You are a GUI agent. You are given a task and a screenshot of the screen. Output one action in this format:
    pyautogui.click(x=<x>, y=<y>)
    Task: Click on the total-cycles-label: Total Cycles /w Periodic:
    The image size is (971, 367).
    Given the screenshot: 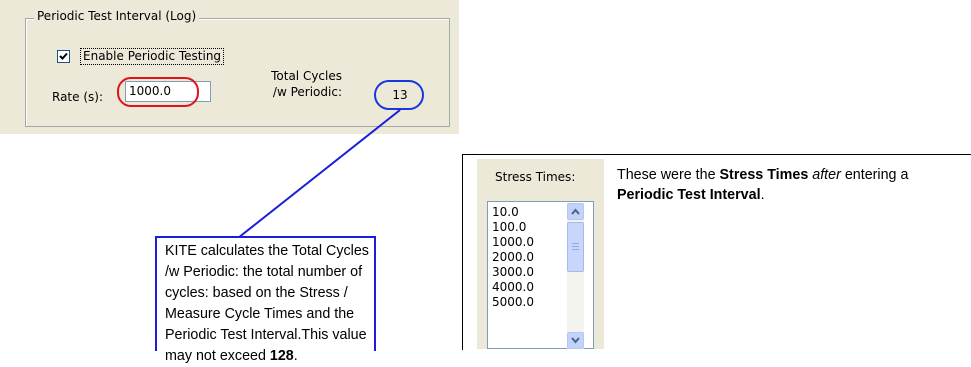 What is the action you would take?
    pyautogui.click(x=302, y=84)
    